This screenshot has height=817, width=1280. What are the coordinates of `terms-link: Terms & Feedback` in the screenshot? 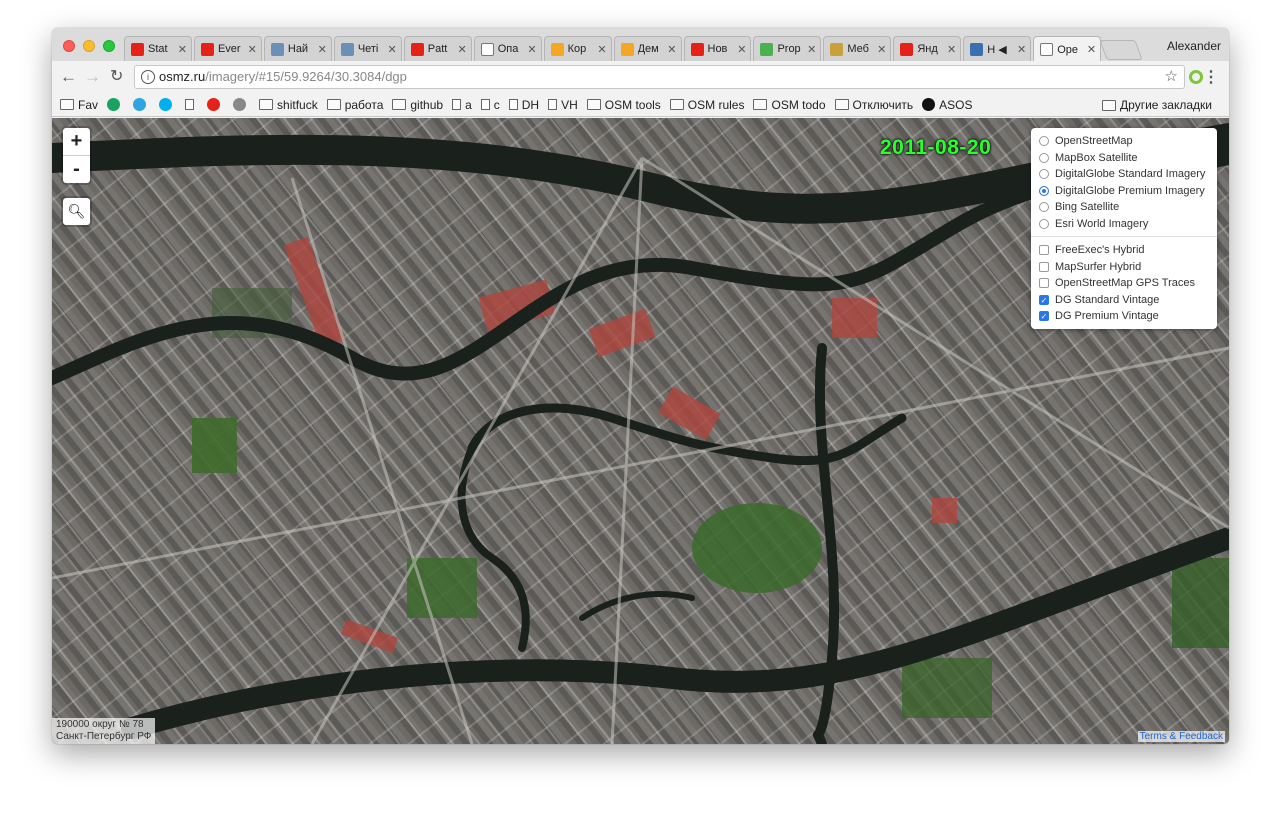 It's located at (1181, 736).